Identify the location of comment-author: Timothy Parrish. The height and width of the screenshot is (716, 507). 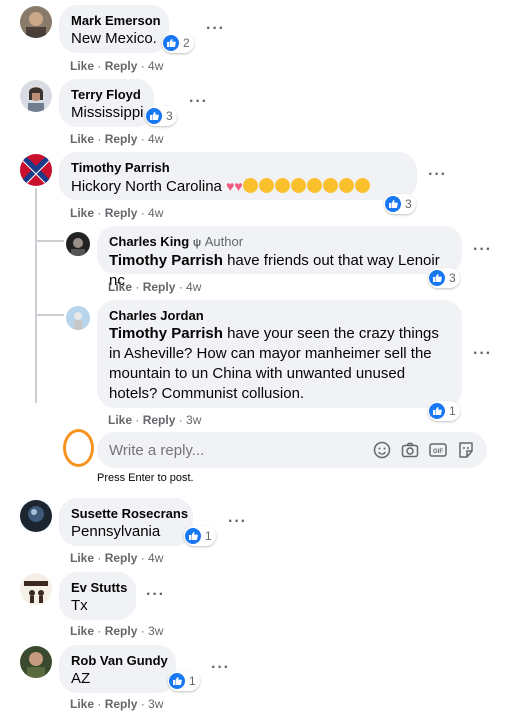
(238, 168).